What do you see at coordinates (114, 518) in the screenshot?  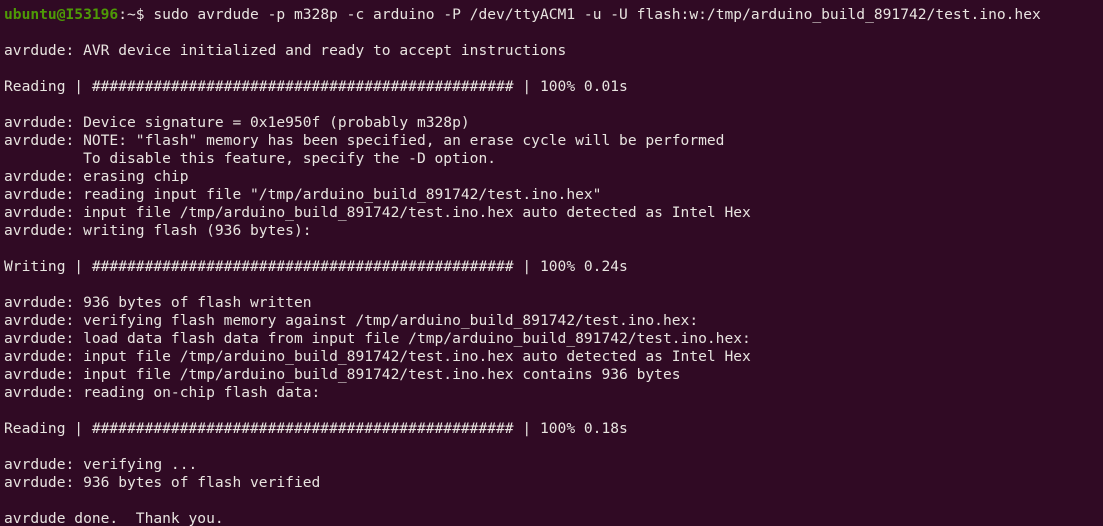 I see `terminal-output-line: avrdude done. Thank you.` at bounding box center [114, 518].